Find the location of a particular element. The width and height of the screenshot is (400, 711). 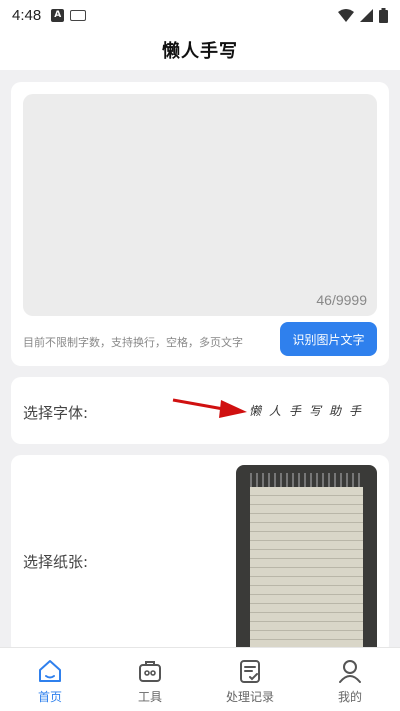

battery-icon is located at coordinates (383, 15).